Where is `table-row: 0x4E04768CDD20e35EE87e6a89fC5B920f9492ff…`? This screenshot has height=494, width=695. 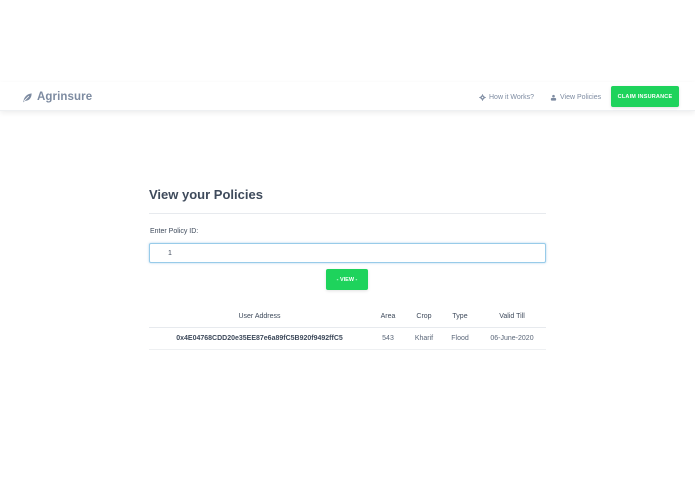 table-row: 0x4E04768CDD20e35EE87e6a89fC5B920f9492ff… is located at coordinates (347, 338).